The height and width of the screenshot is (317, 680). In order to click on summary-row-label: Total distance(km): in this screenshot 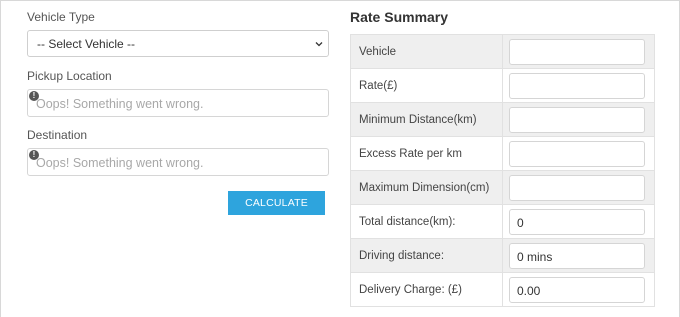, I will do `click(426, 221)`.